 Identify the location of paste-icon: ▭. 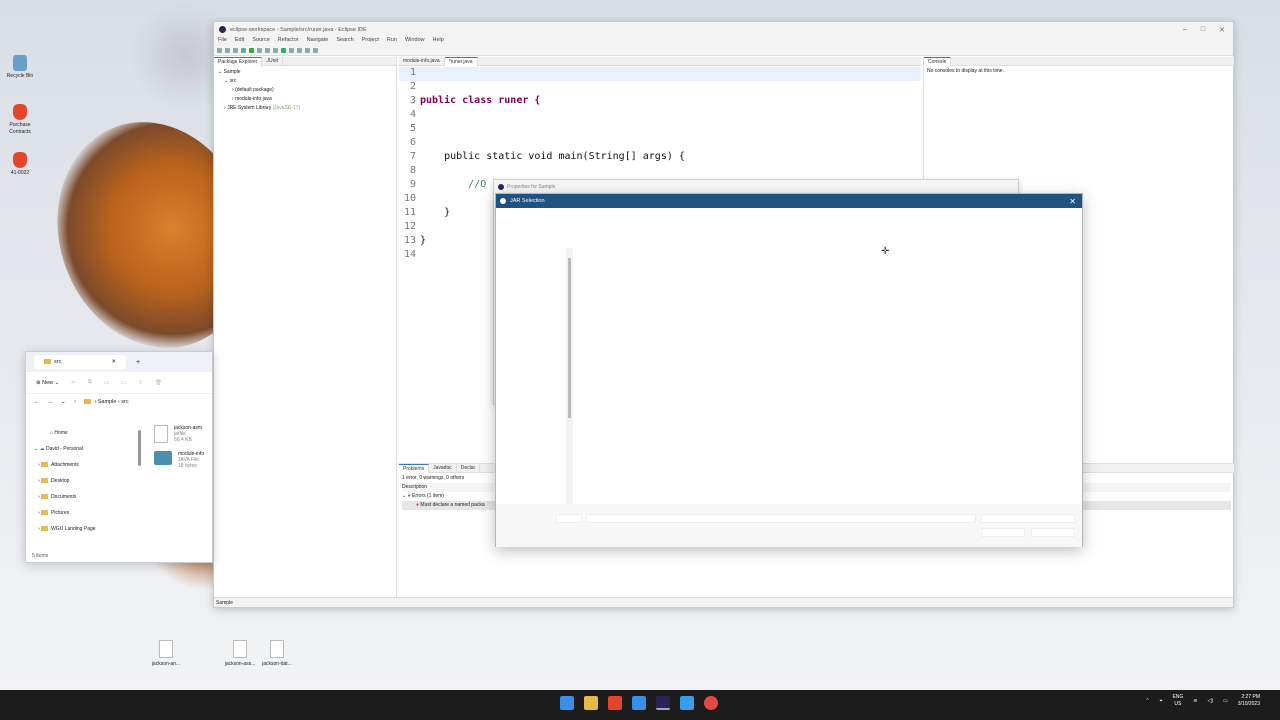
(106, 383).